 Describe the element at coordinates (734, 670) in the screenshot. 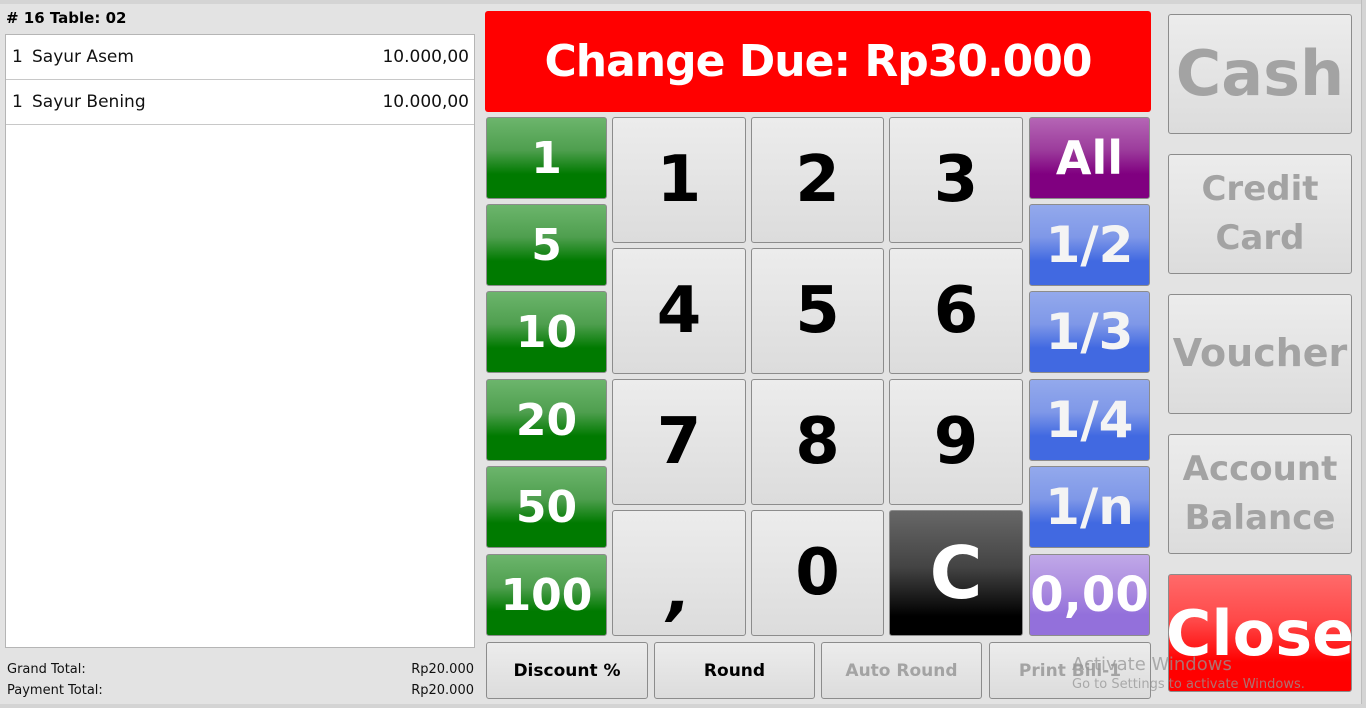

I see `round-button: Round` at that location.